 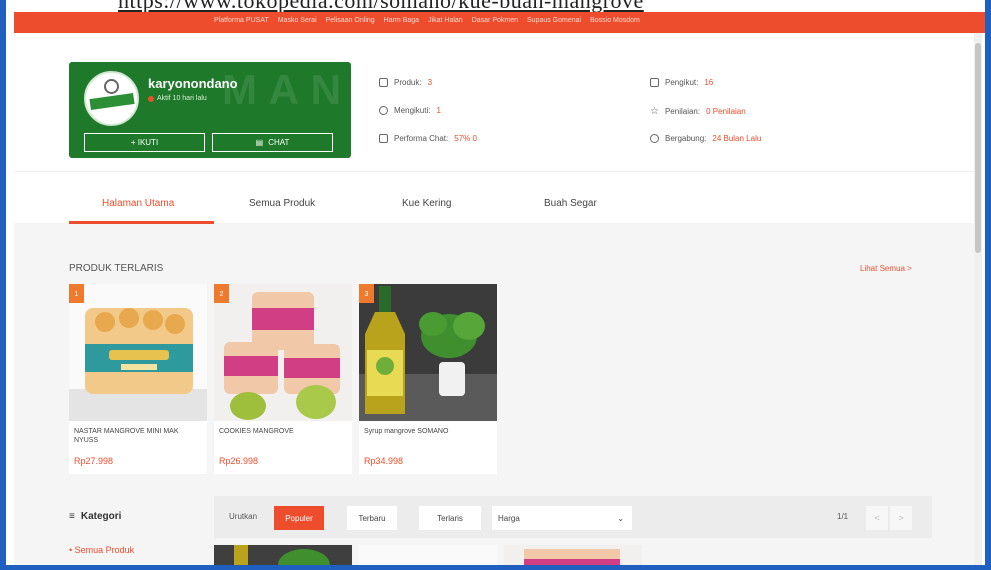 What do you see at coordinates (554, 20) in the screenshot?
I see `top-nav-link: Supaus Gomenai` at bounding box center [554, 20].